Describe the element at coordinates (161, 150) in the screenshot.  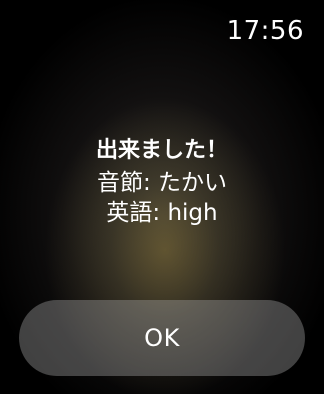
I see `alert-title: 出来ました！` at that location.